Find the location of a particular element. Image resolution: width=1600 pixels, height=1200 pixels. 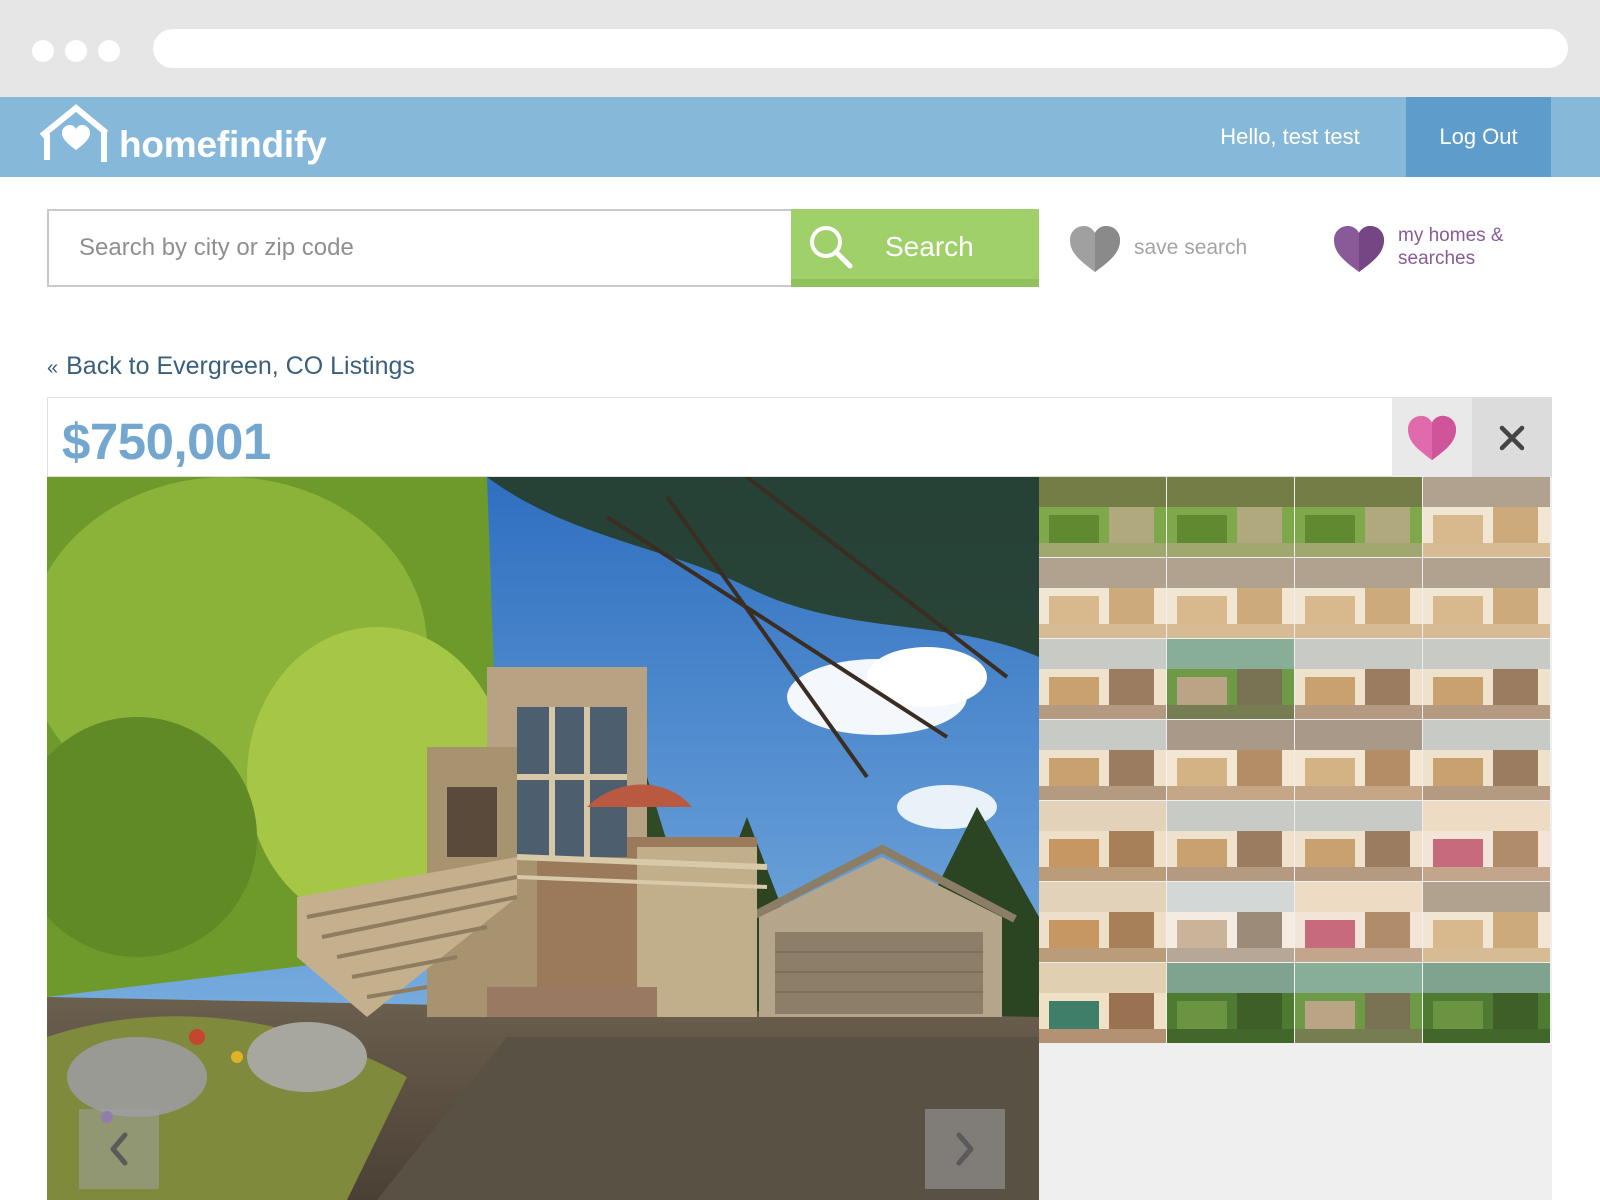

search-button-label: Search is located at coordinates (929, 247).